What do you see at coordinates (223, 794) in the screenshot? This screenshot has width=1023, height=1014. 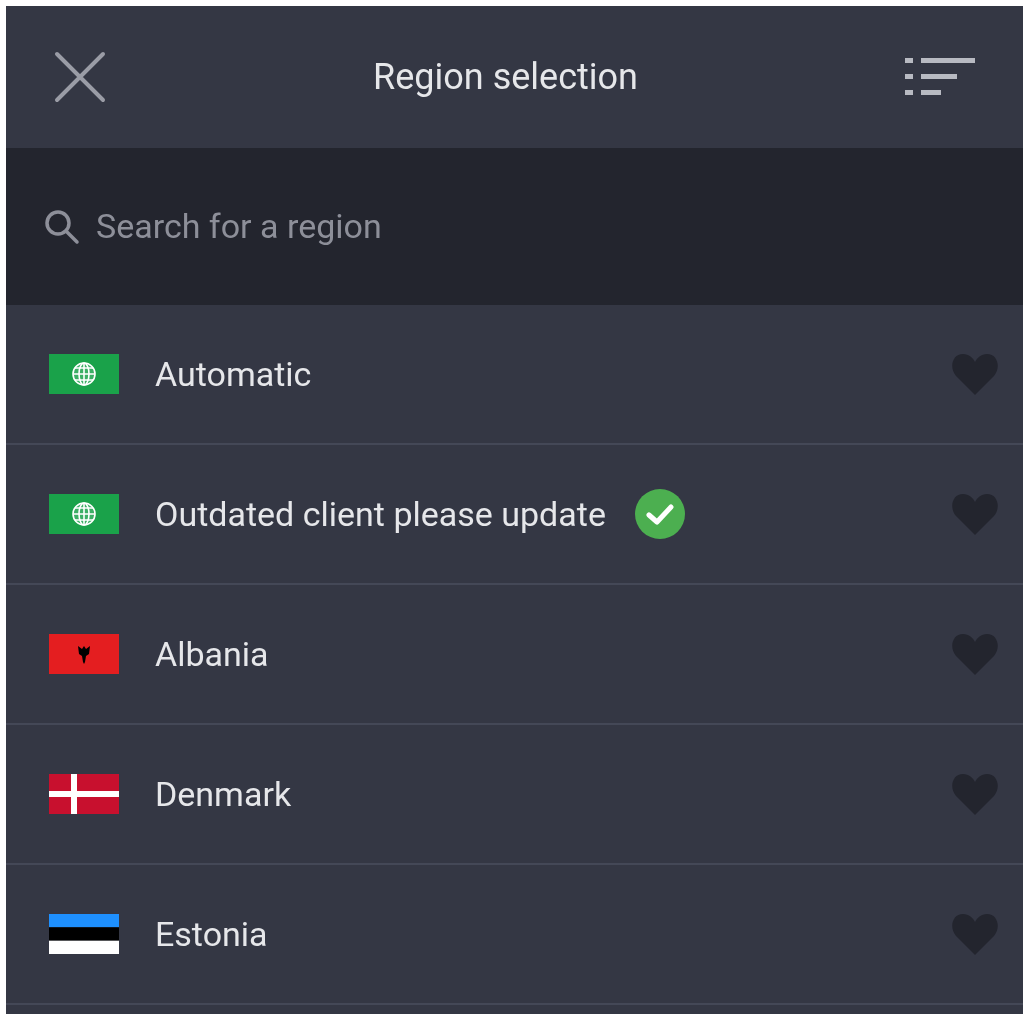 I see `region-name: Denmark` at bounding box center [223, 794].